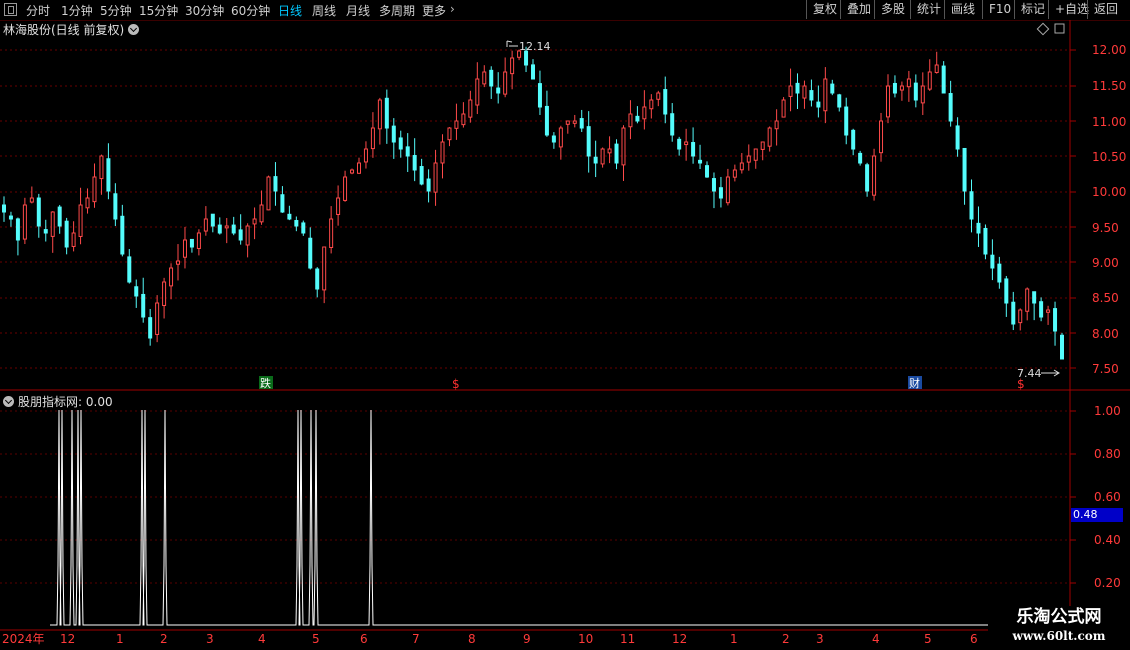  What do you see at coordinates (1109, 50) in the screenshot?
I see `price-tick: 12.00` at bounding box center [1109, 50].